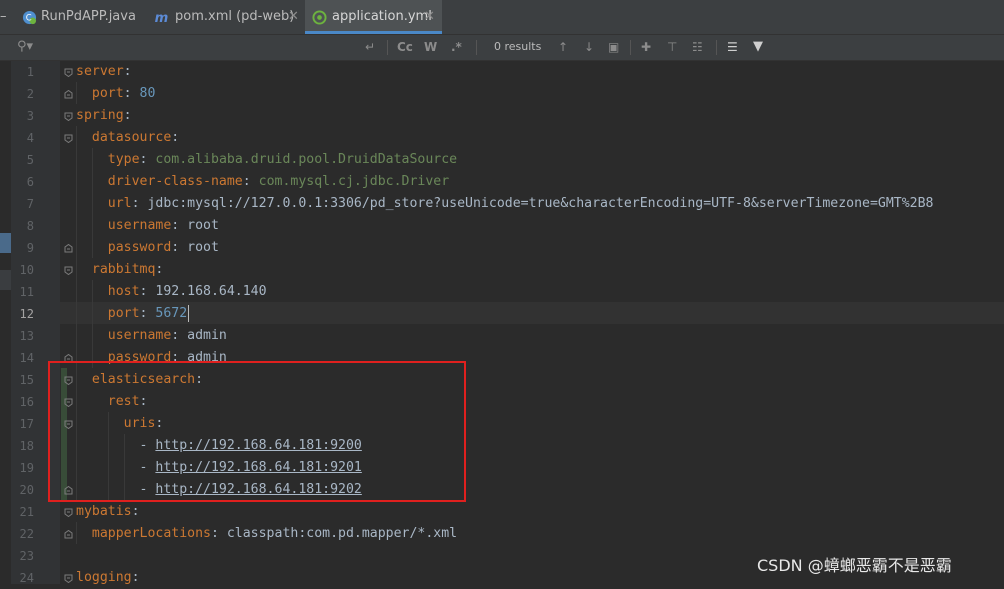  Describe the element at coordinates (23, 116) in the screenshot. I see `line-number: 3` at that location.